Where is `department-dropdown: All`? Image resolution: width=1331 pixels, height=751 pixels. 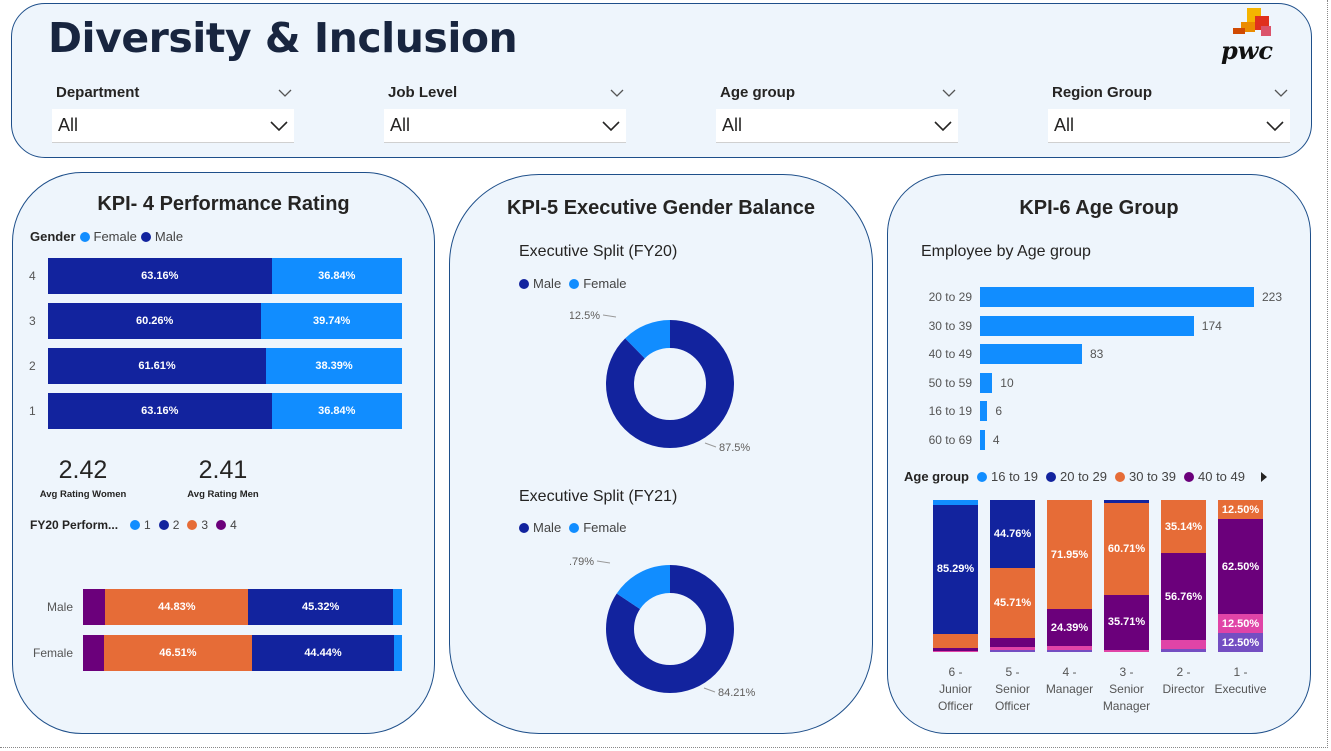 department-dropdown: All is located at coordinates (173, 126).